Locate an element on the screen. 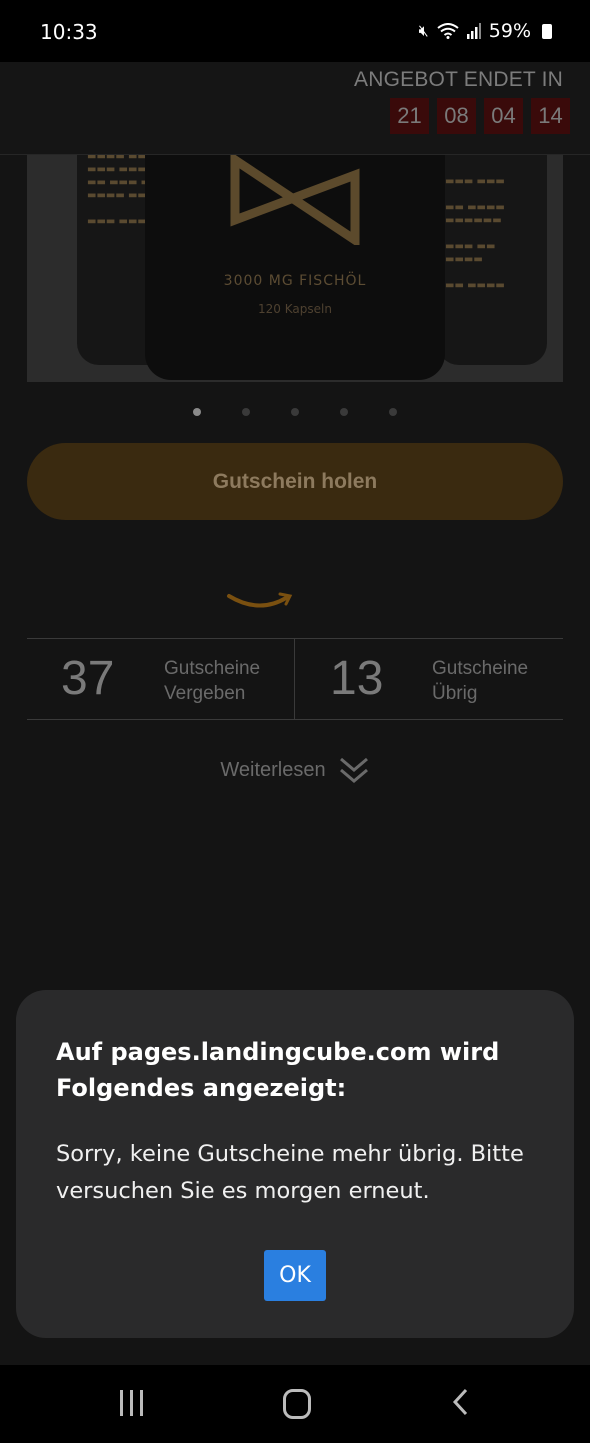 The width and height of the screenshot is (590, 1443). countdown-minutes: 04 is located at coordinates (503, 116).